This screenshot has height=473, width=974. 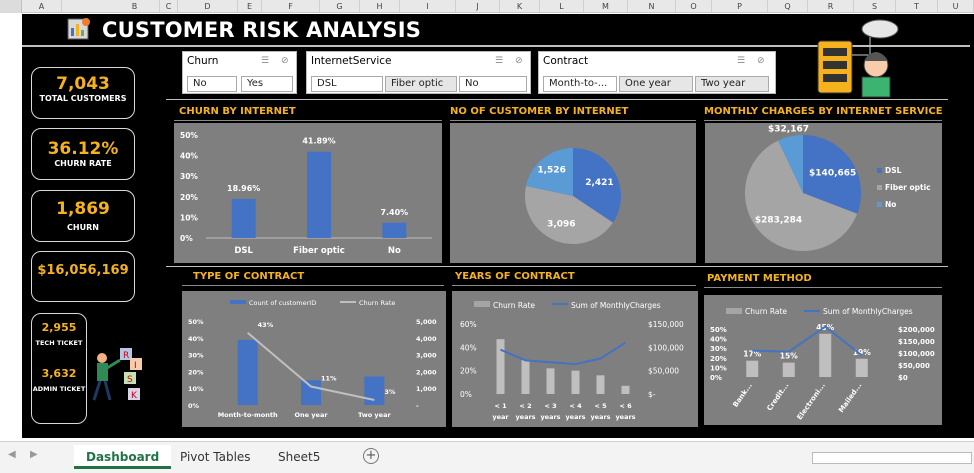 I want to click on column-header-s: S, so click(x=875, y=6).